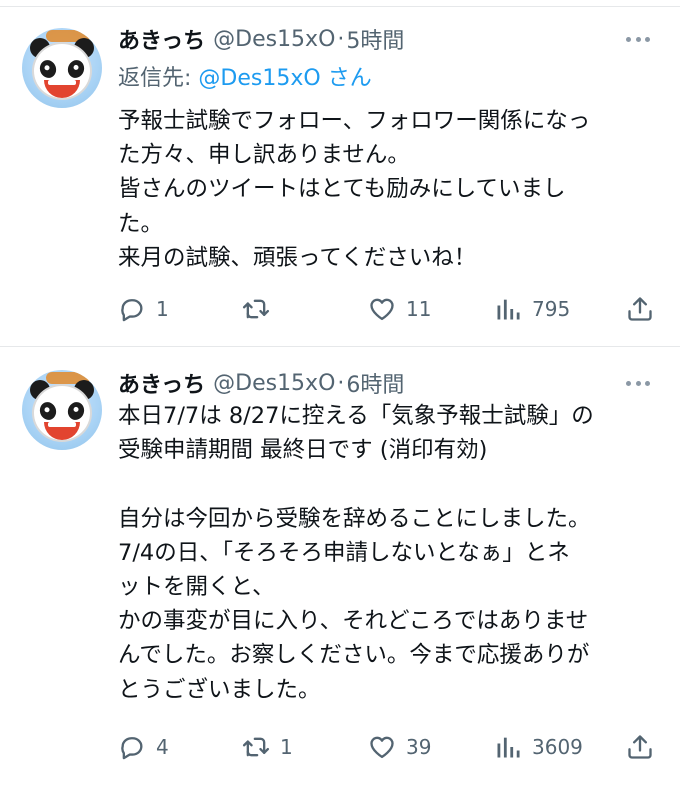  Describe the element at coordinates (196, 586) in the screenshot. I see `tweet-text-line: ットを開くと、` at that location.